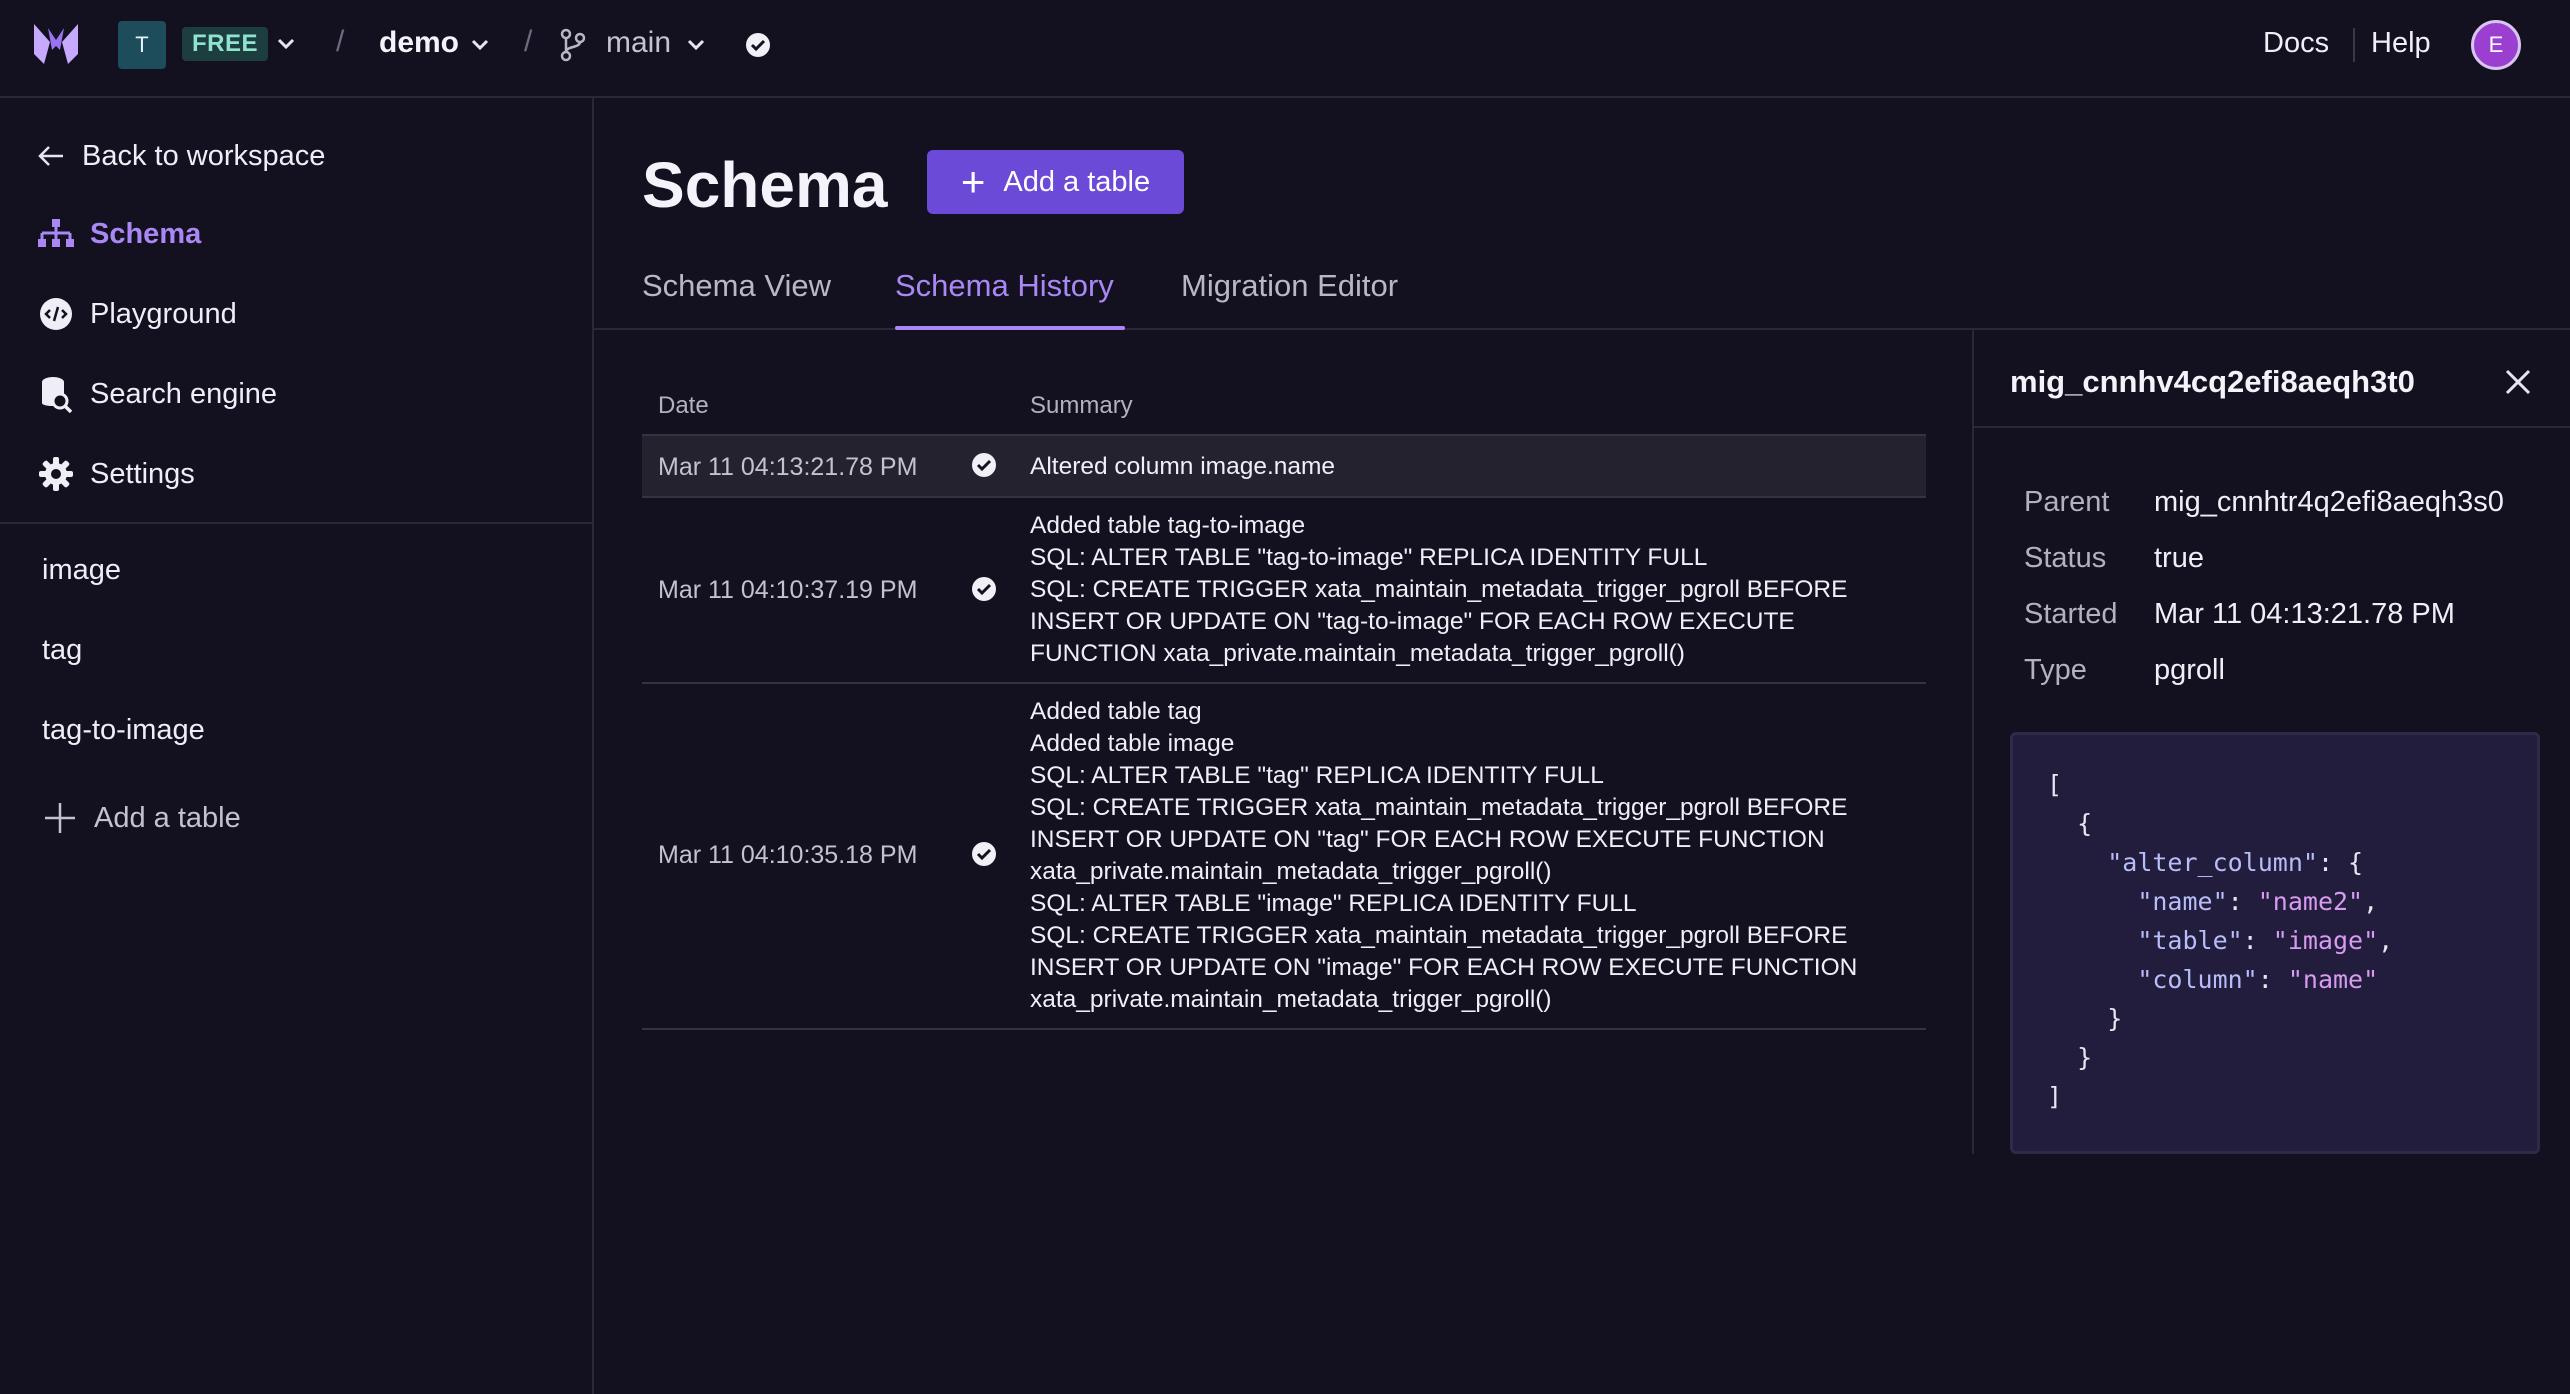  Describe the element at coordinates (1081, 405) in the screenshot. I see `column-header-summary: Summary` at that location.